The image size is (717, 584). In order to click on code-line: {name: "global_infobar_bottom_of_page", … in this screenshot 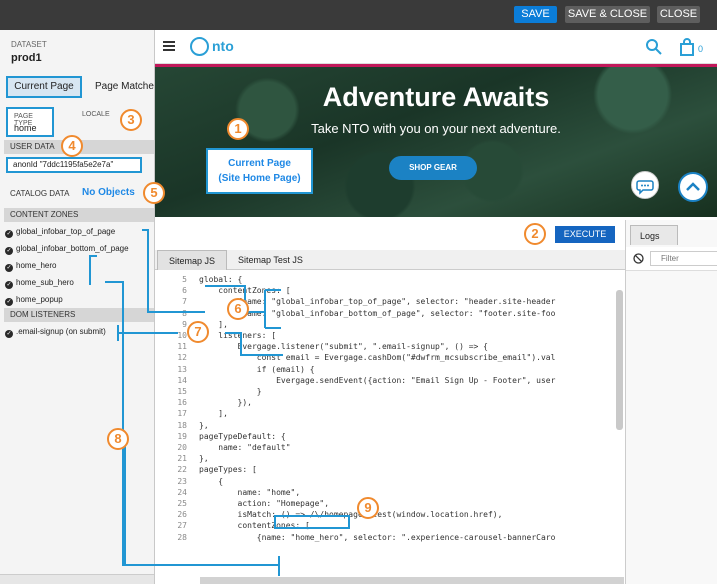, I will do `click(377, 313)`.